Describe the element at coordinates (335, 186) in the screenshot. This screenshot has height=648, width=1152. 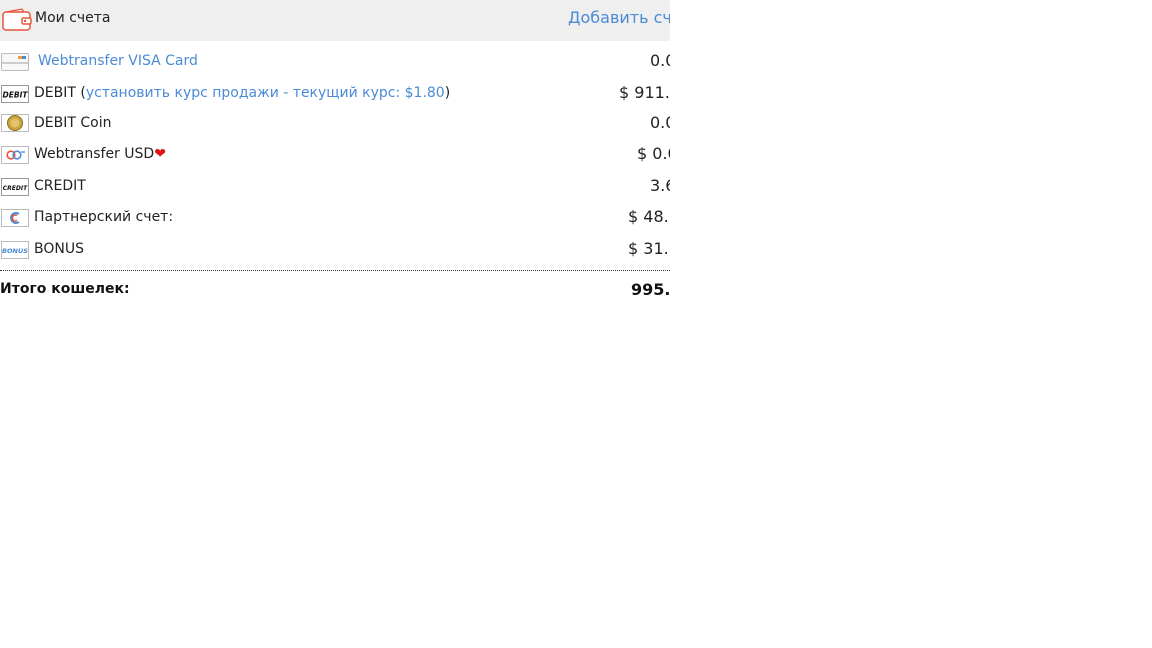
I see `account-row-credit: CREDIT CREDIT 3.6` at that location.